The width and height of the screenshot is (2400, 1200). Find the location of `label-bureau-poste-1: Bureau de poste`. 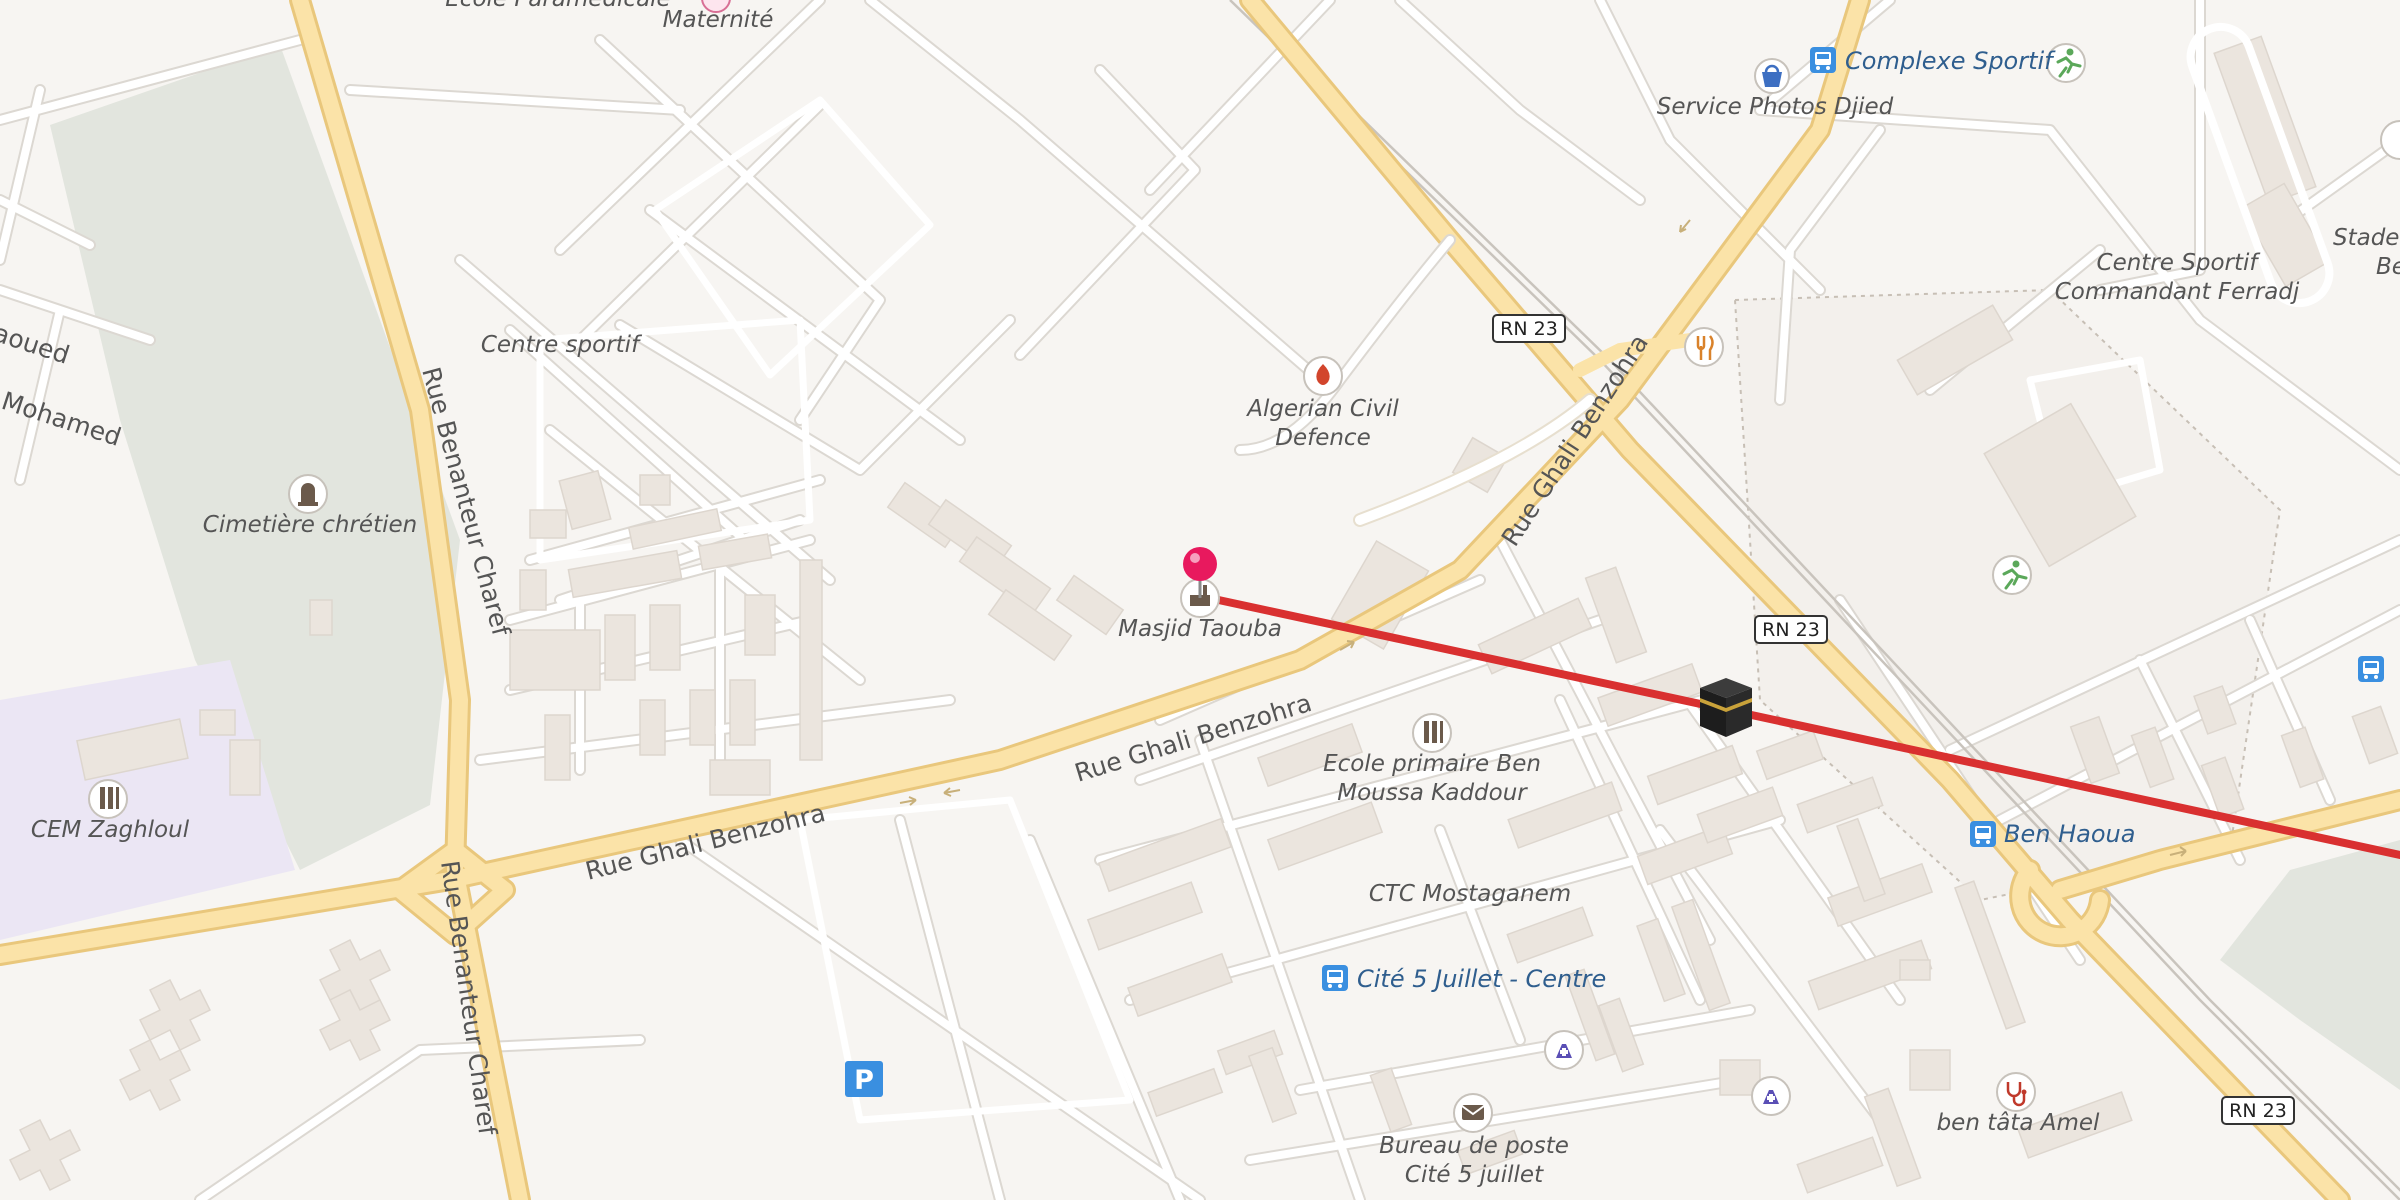

label-bureau-poste-1: Bureau de poste is located at coordinates (1474, 1146).